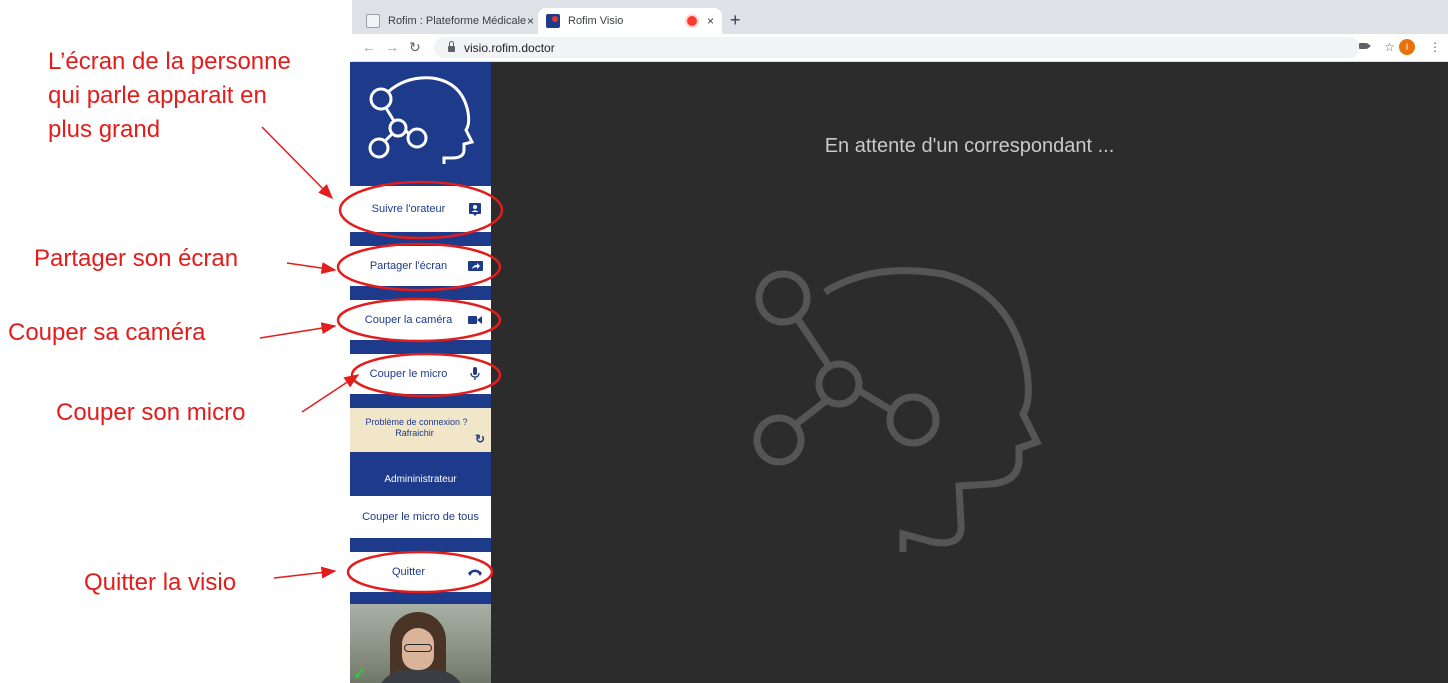 The image size is (1448, 683). I want to click on screen-share-icon, so click(475, 266).